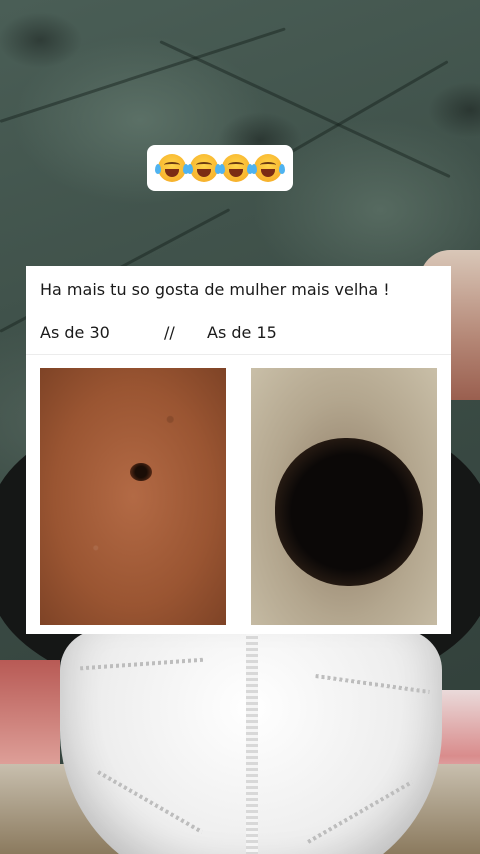  What do you see at coordinates (30, 720) in the screenshot?
I see `fabric-patch` at bounding box center [30, 720].